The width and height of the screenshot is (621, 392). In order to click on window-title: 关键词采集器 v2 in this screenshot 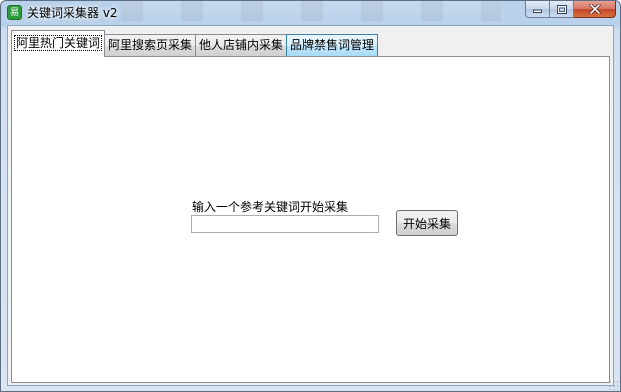, I will do `click(72, 13)`.